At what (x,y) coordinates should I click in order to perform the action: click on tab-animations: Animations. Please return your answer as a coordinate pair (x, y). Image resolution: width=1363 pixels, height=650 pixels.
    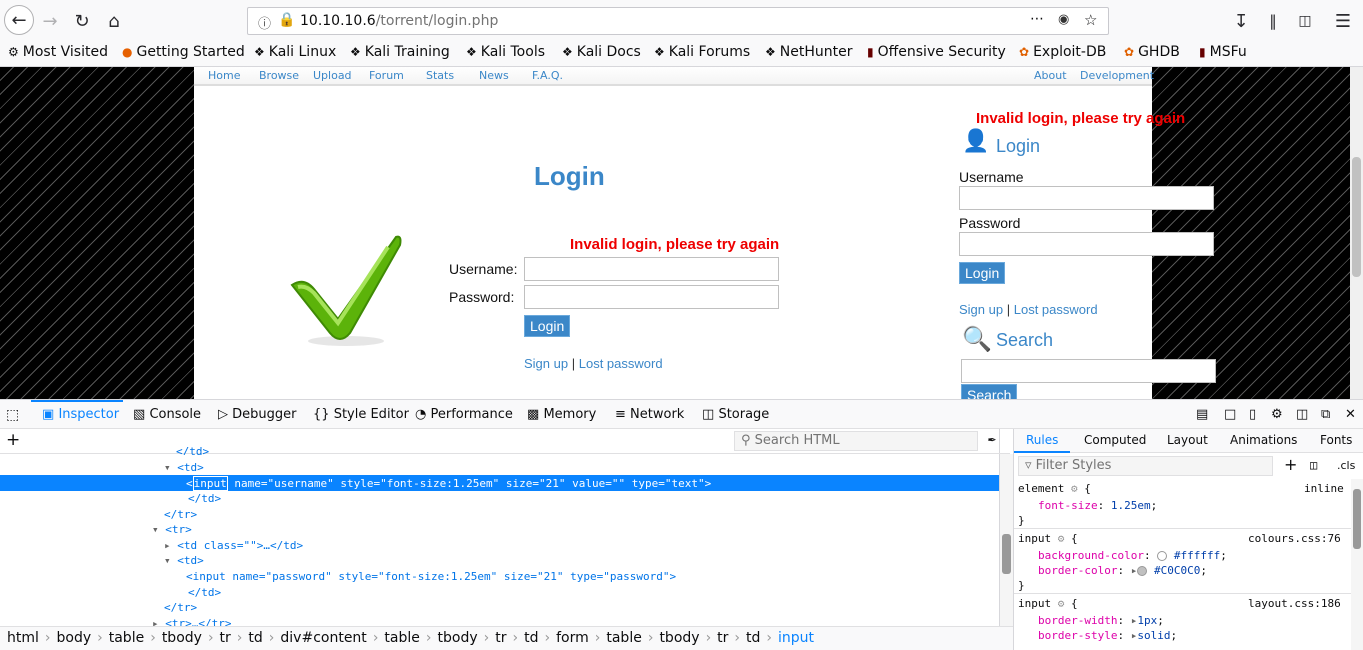
    Looking at the image, I should click on (1263, 440).